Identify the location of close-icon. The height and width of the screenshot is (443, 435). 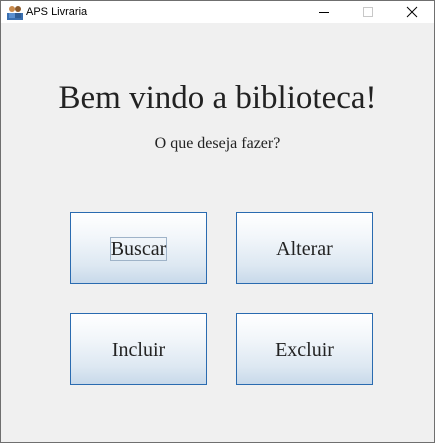
(412, 12).